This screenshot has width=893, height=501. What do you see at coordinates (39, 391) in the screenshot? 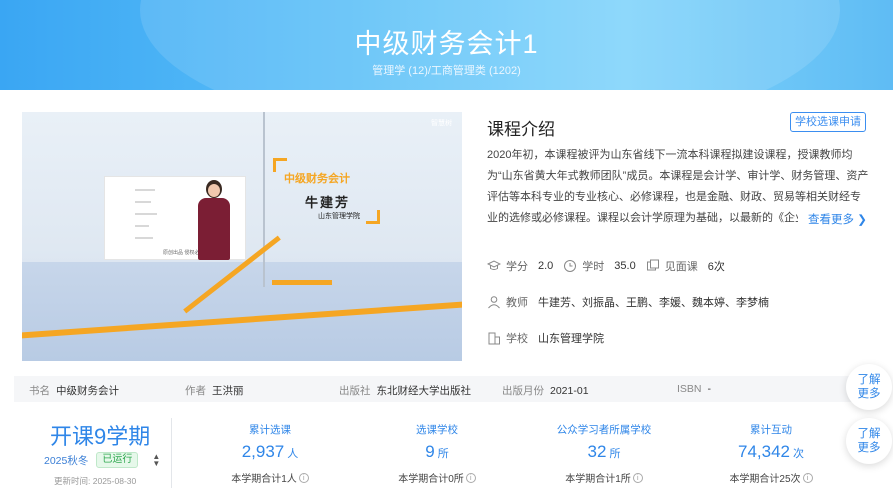
I see `book-name-label: 书名` at bounding box center [39, 391].